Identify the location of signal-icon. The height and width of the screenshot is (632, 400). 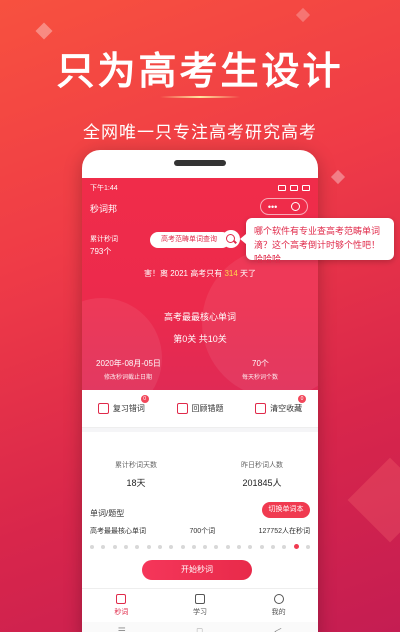
(282, 188).